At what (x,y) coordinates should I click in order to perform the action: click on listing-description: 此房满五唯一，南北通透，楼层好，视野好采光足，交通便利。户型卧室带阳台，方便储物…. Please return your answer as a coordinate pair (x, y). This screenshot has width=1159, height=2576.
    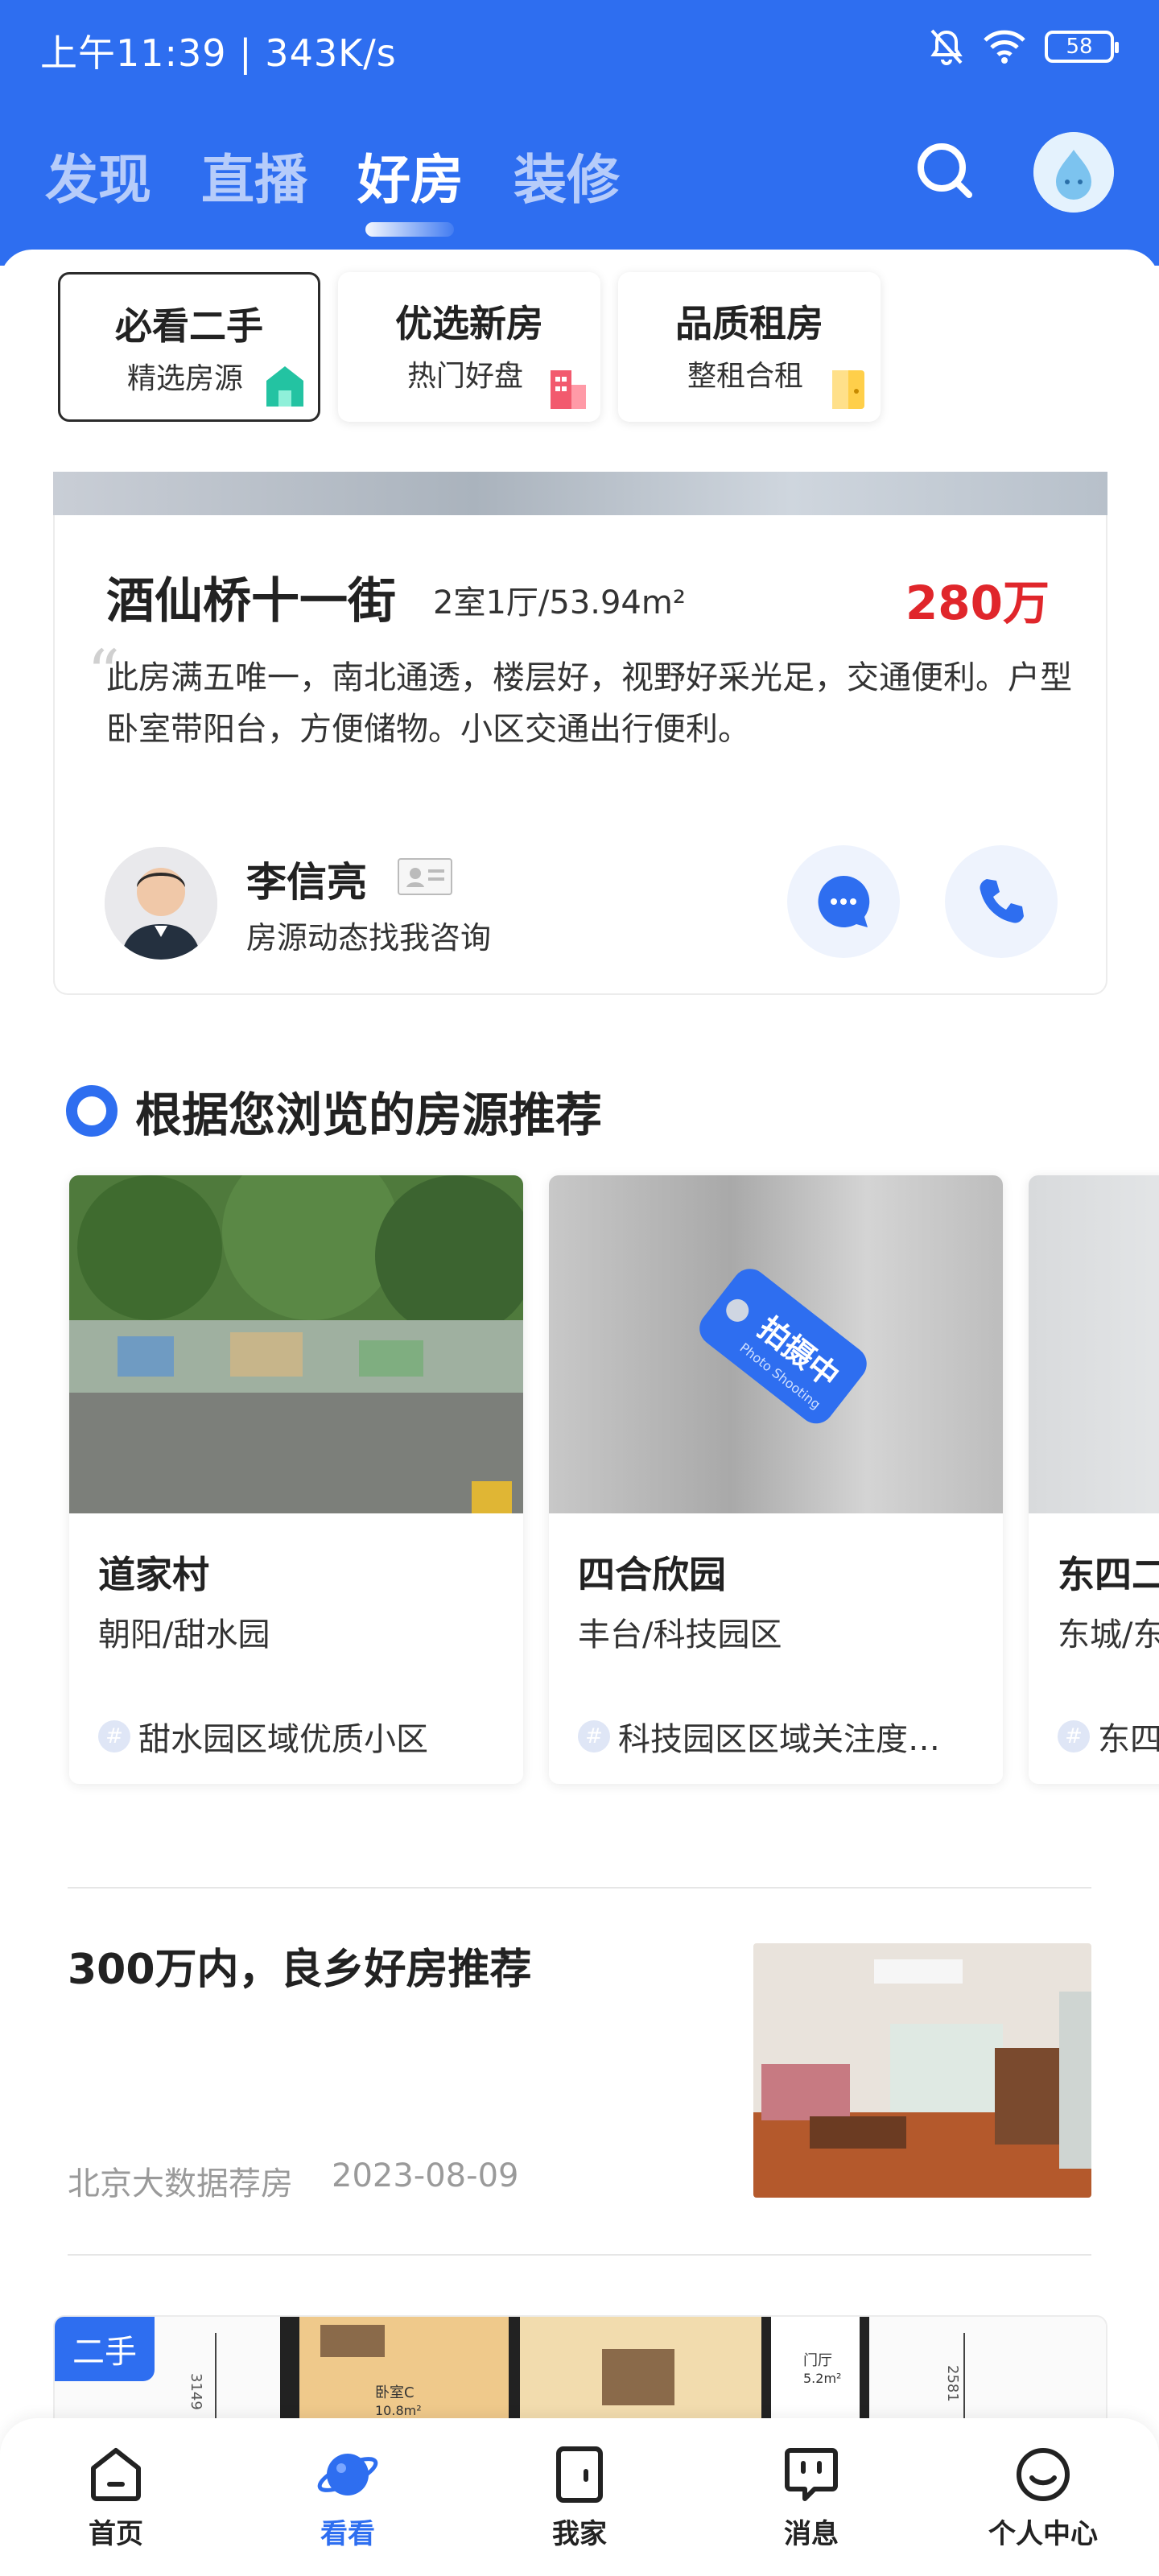
    Looking at the image, I should click on (589, 703).